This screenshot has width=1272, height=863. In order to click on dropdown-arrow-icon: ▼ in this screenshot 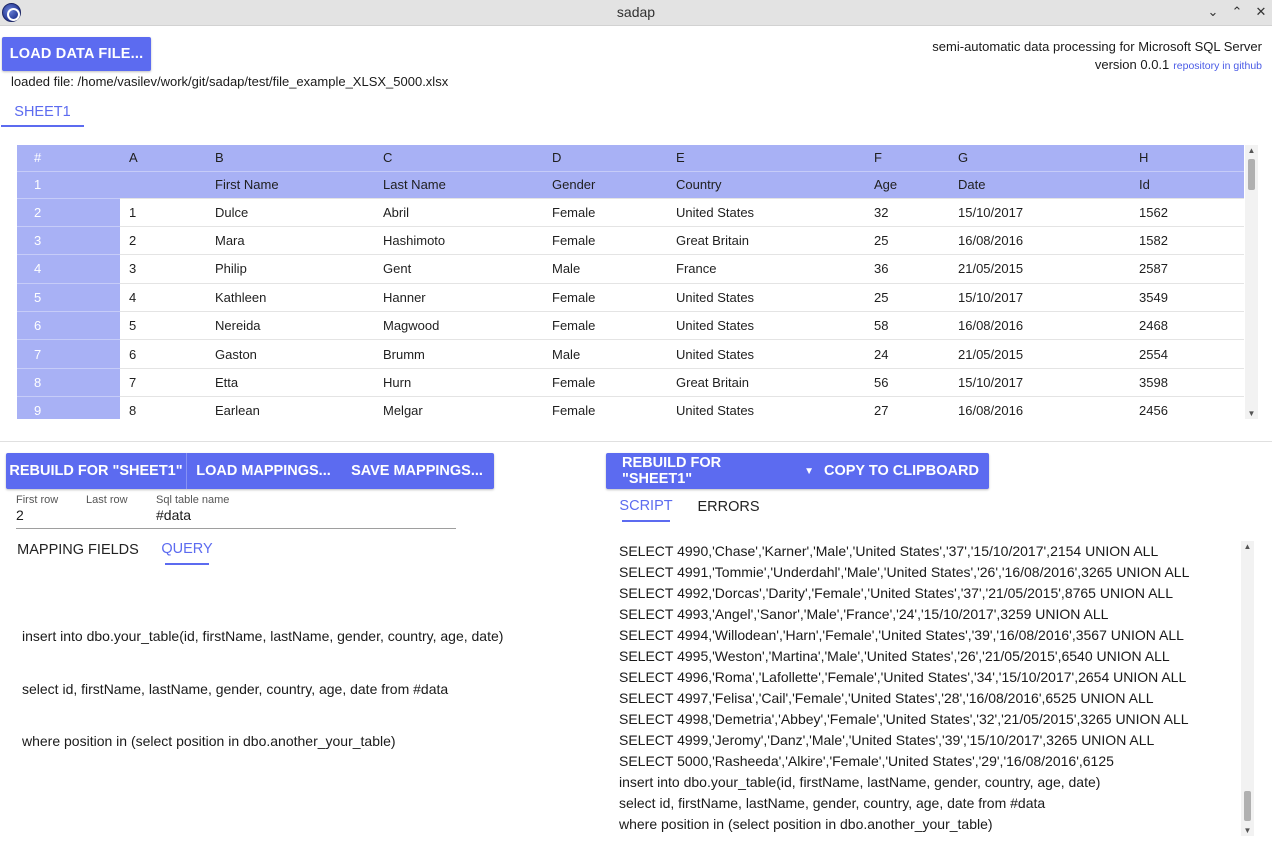, I will do `click(809, 471)`.